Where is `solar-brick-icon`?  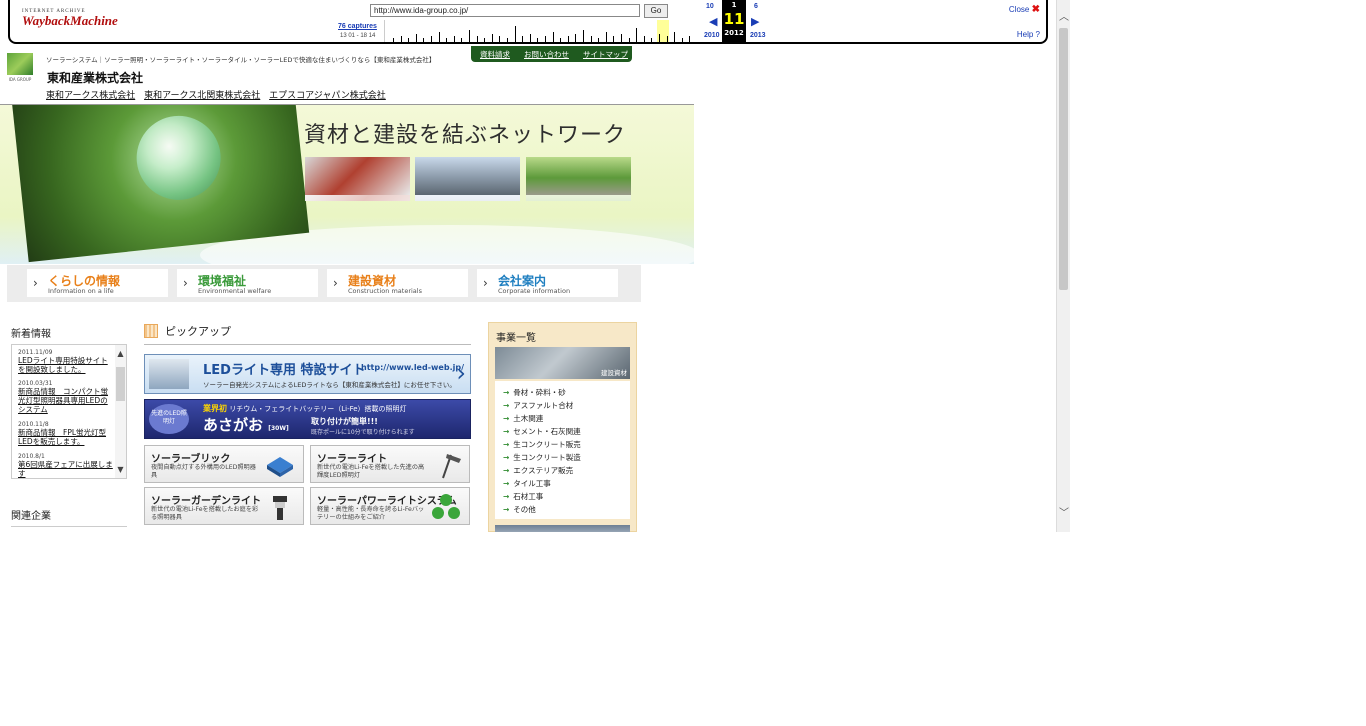
solar-brick-icon is located at coordinates (280, 467).